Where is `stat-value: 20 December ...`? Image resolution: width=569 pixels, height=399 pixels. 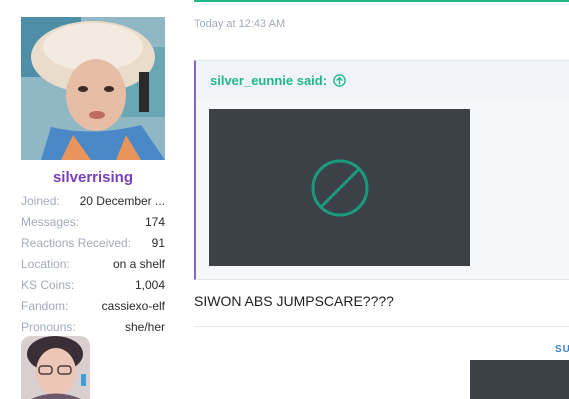
stat-value: 20 December ... is located at coordinates (122, 200).